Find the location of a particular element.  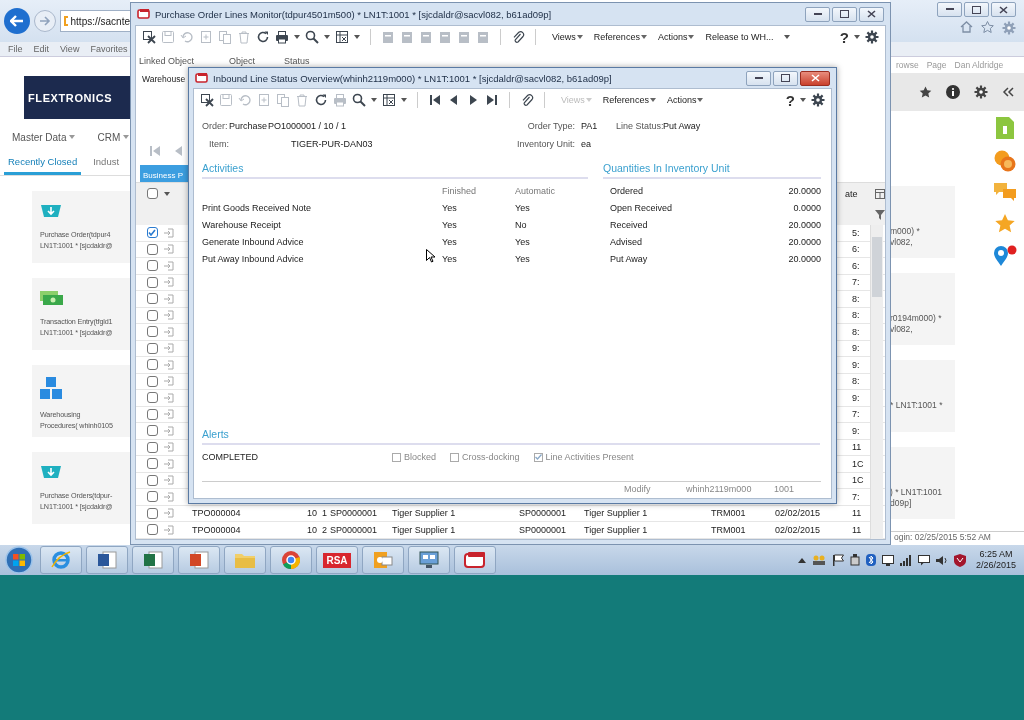

info-icon is located at coordinates (953, 92).